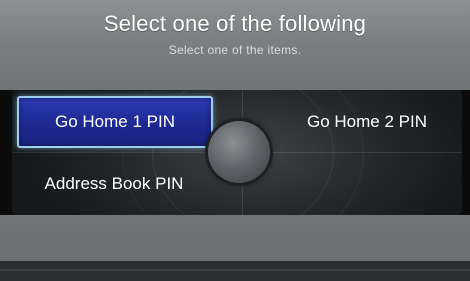  I want to click on option-label: Go Home 2 PIN, so click(367, 121).